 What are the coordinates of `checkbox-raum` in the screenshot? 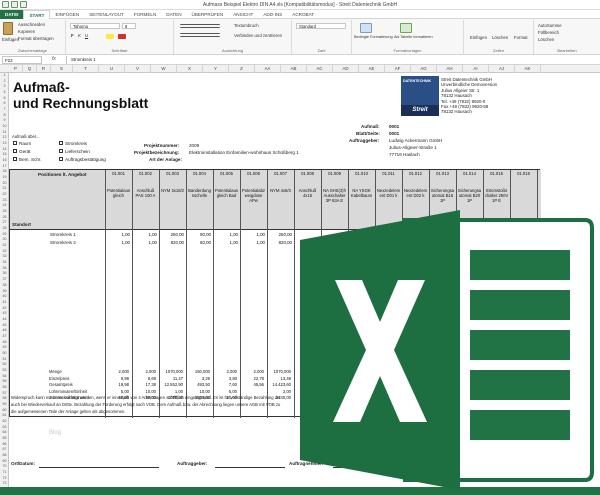 It's located at (15, 143).